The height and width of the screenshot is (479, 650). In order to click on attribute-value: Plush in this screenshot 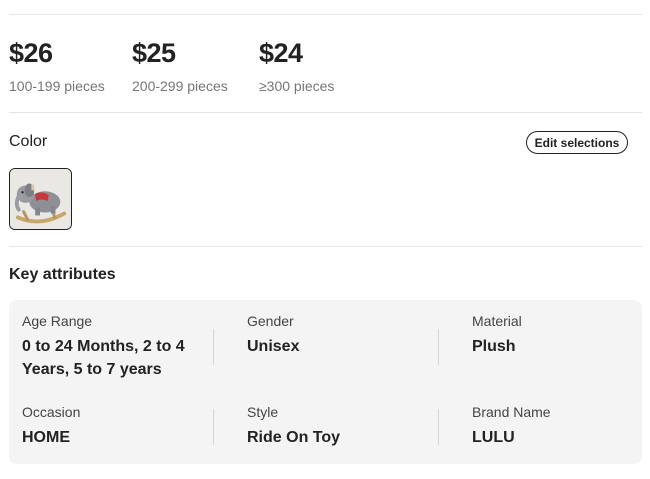, I will do `click(494, 346)`.